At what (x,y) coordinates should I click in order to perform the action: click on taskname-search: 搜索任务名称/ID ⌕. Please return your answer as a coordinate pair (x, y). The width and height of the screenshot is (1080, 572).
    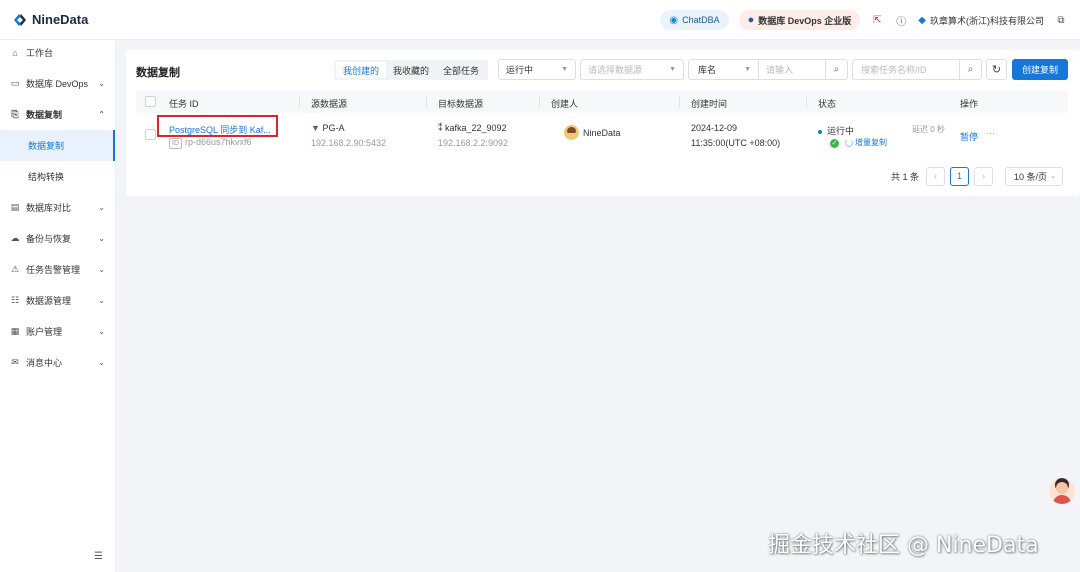
    Looking at the image, I should click on (917, 69).